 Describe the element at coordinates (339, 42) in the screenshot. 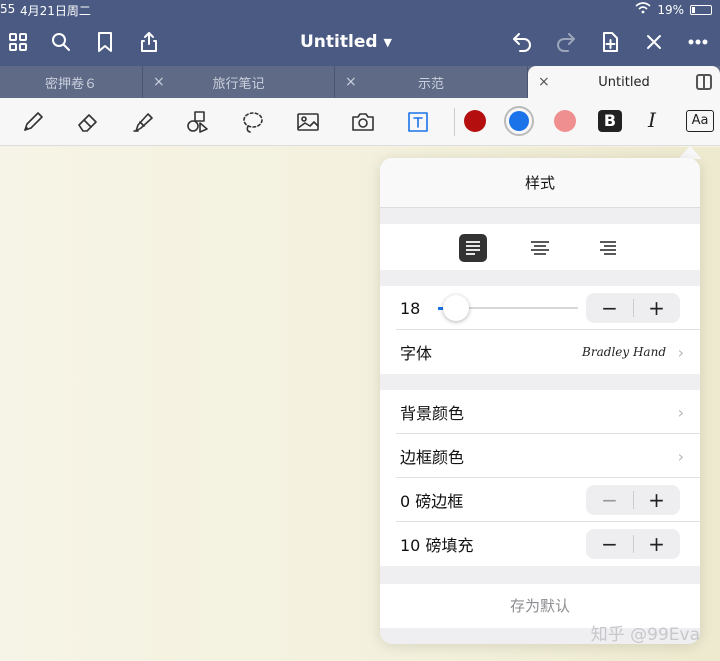

I see `document-title-text: Untitled` at that location.